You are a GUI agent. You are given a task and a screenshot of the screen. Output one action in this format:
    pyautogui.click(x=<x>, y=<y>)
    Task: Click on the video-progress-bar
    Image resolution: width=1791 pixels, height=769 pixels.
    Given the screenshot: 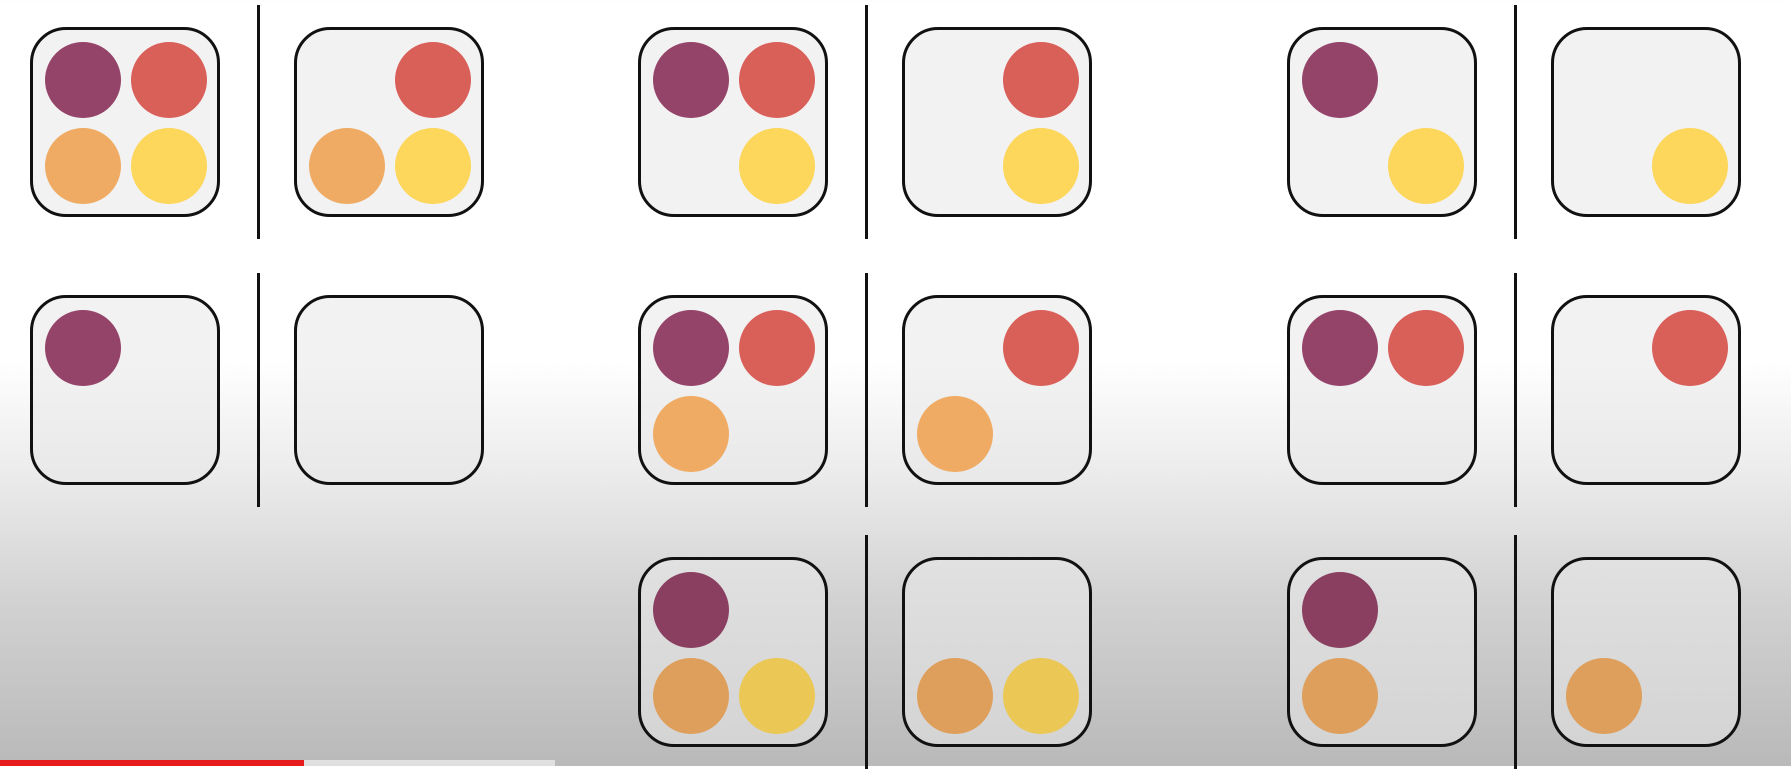 What is the action you would take?
    pyautogui.click(x=895, y=763)
    